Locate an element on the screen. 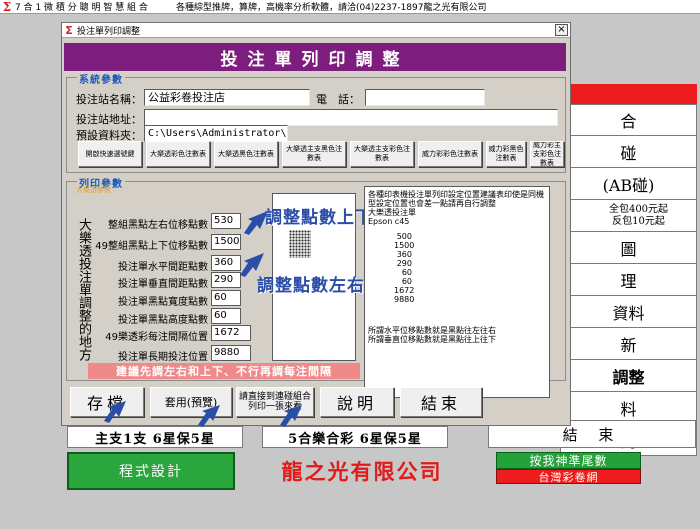 The height and width of the screenshot is (529, 700). right-menu: 合 碰 (AB碰) 全包400元起 反包10元起 圖 理 資料 新 調整 料 詢 is located at coordinates (628, 280).